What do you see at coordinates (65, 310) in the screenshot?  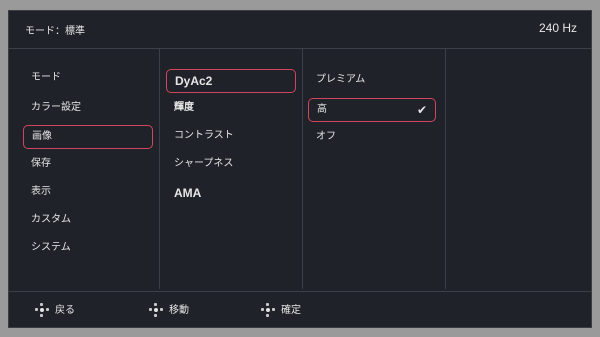 I see `back-label: 戻る` at bounding box center [65, 310].